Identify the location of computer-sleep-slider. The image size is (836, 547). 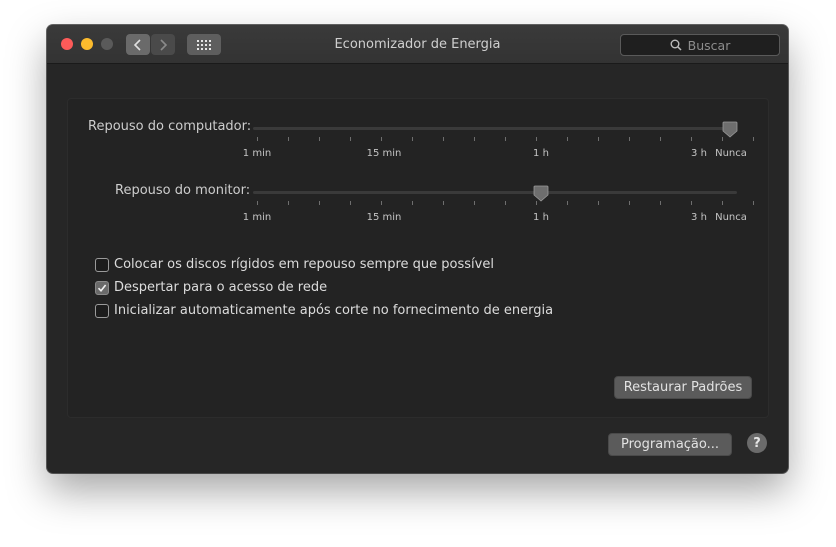
(495, 128).